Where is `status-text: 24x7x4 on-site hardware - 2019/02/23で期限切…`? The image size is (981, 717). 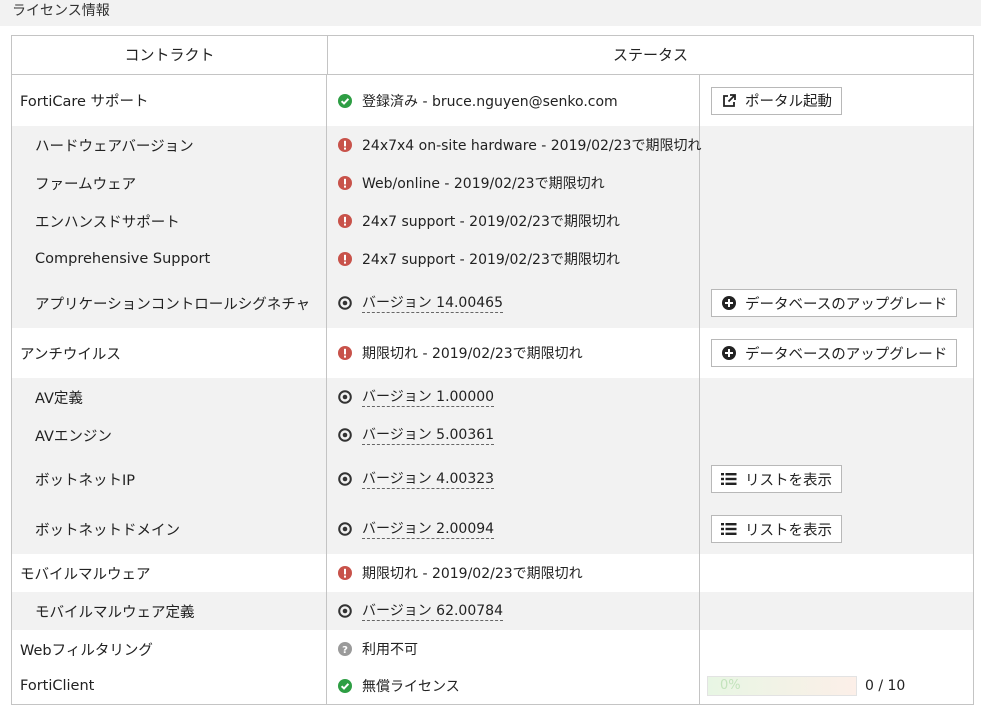 status-text: 24x7x4 on-site hardware - 2019/02/23で期限切… is located at coordinates (532, 146).